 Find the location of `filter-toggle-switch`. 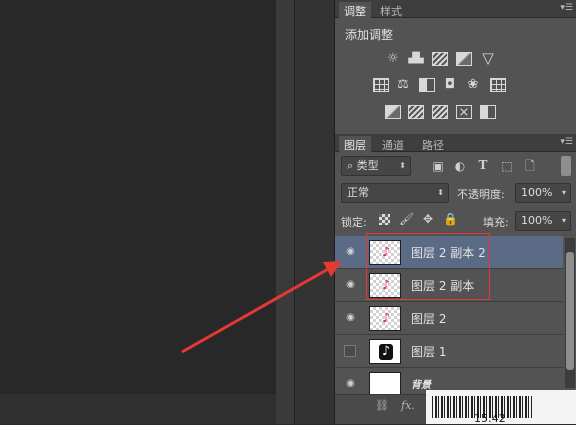

filter-toggle-switch is located at coordinates (566, 166).